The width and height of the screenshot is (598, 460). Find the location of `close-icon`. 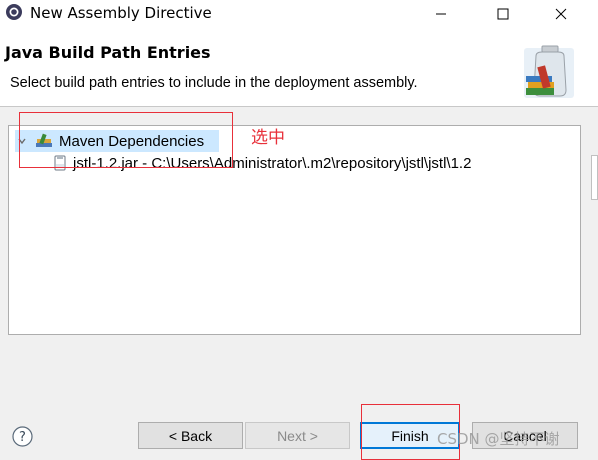

close-icon is located at coordinates (561, 14).